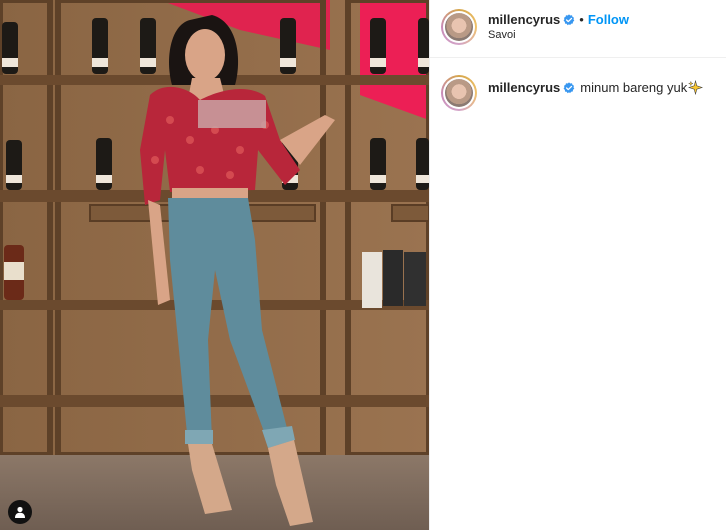  I want to click on user-tag-button, so click(20, 512).